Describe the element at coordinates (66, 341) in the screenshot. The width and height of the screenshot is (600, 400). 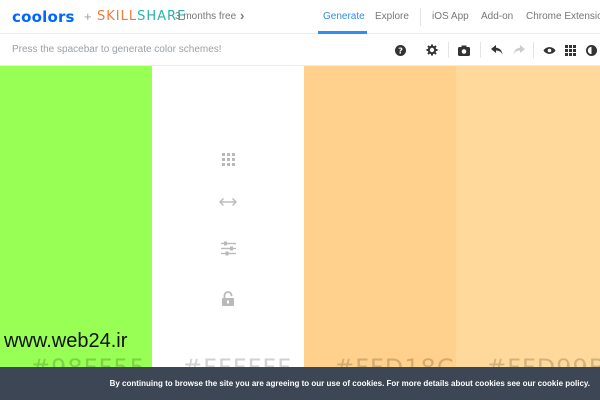
I see `watermark-text: www.web24.ir` at that location.